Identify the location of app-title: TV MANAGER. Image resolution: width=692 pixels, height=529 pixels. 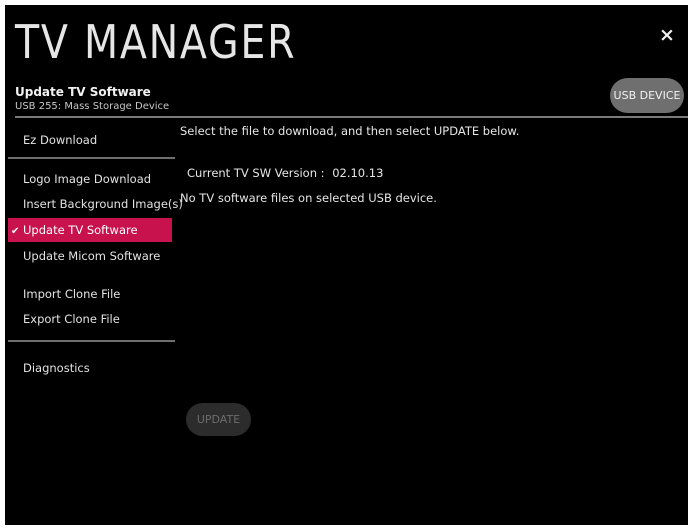
(156, 42).